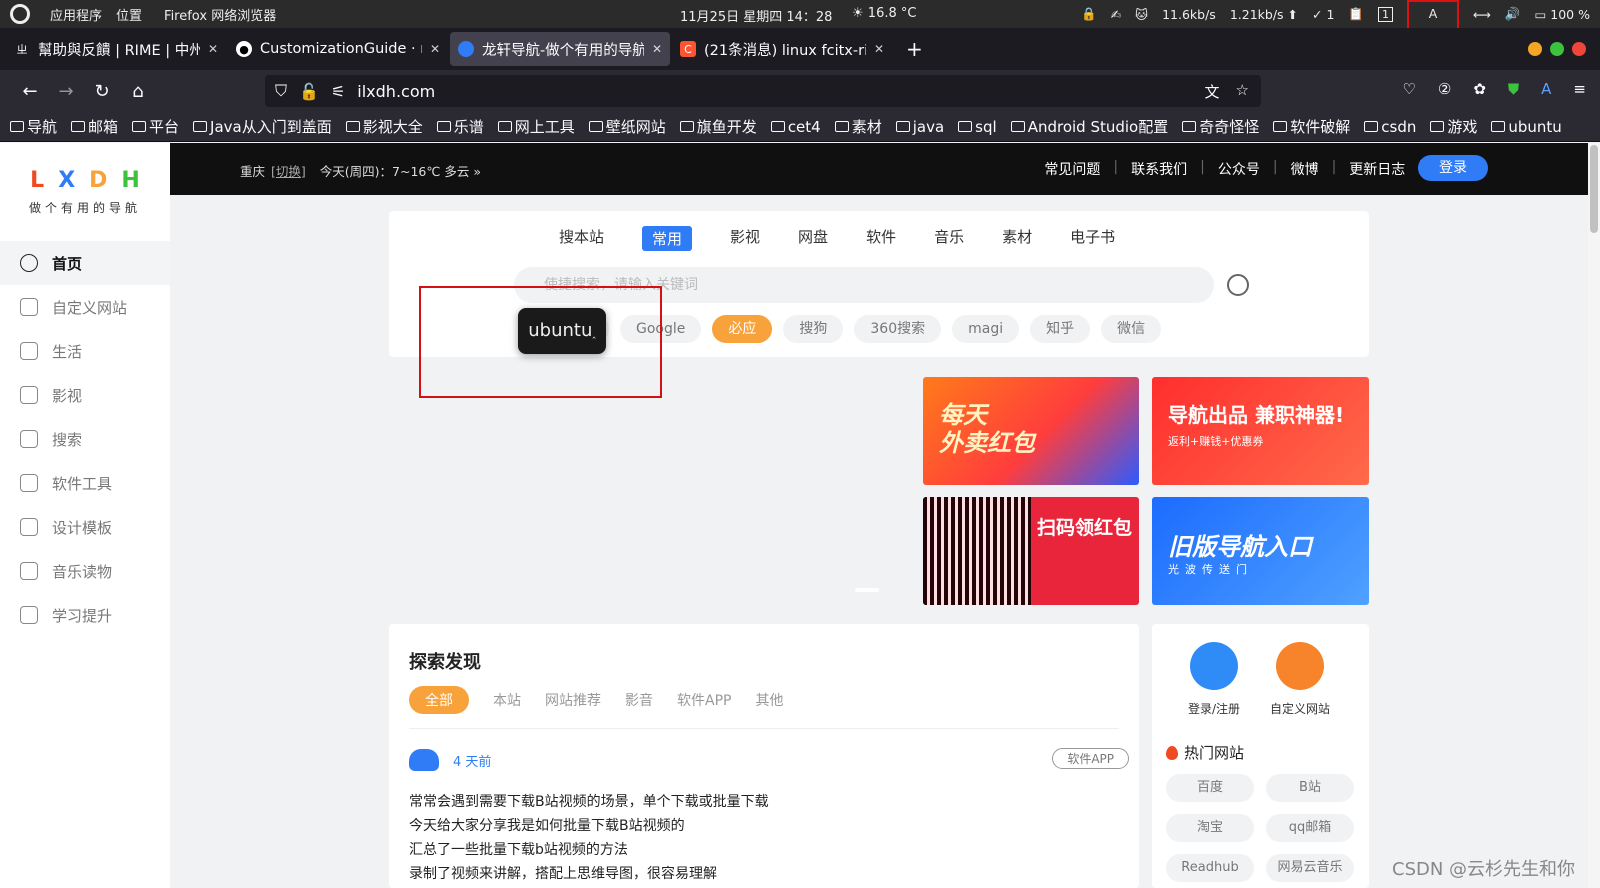 Image resolution: width=1600 pixels, height=888 pixels. I want to click on reload-button: ↻, so click(102, 91).